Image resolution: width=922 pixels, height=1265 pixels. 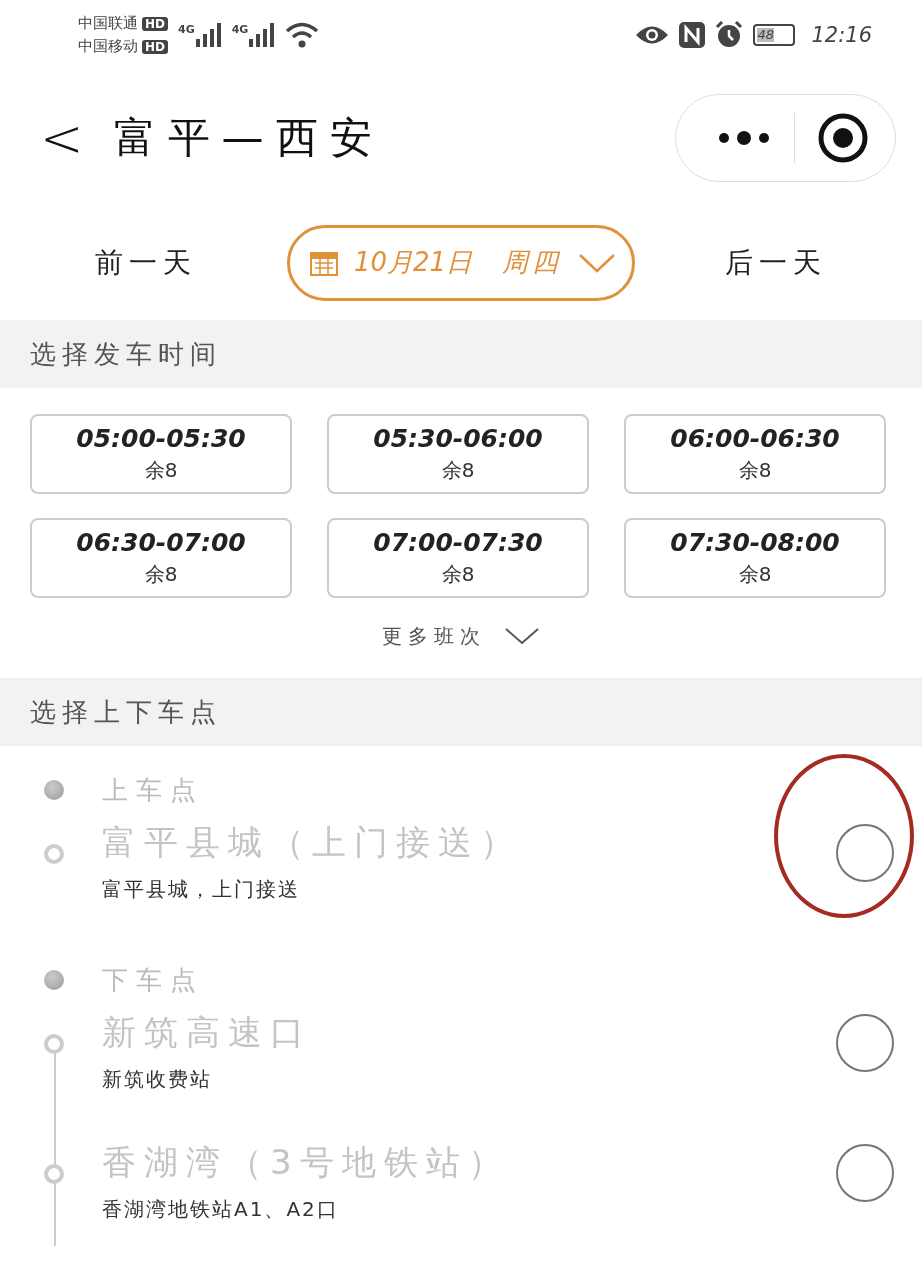 What do you see at coordinates (652, 35) in the screenshot?
I see `eye-icon` at bounding box center [652, 35].